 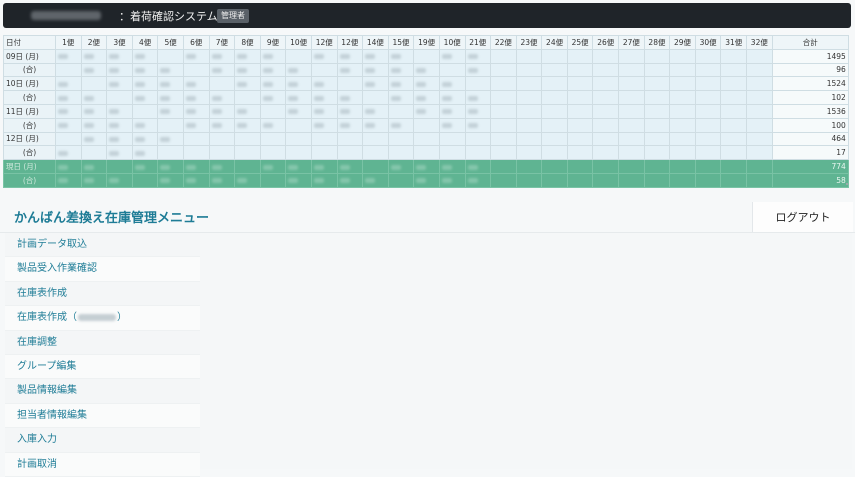 What do you see at coordinates (102, 440) in the screenshot?
I see `menu-item: 入庫入力` at bounding box center [102, 440].